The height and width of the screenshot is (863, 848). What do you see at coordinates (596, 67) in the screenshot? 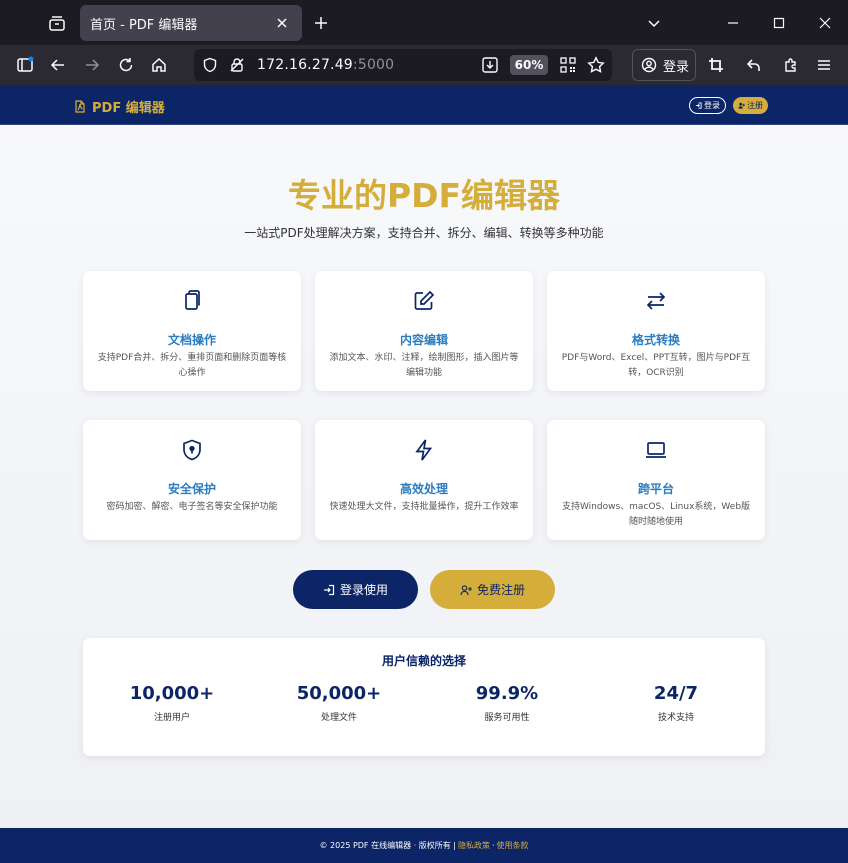
I see `bookmark-star-icon` at bounding box center [596, 67].